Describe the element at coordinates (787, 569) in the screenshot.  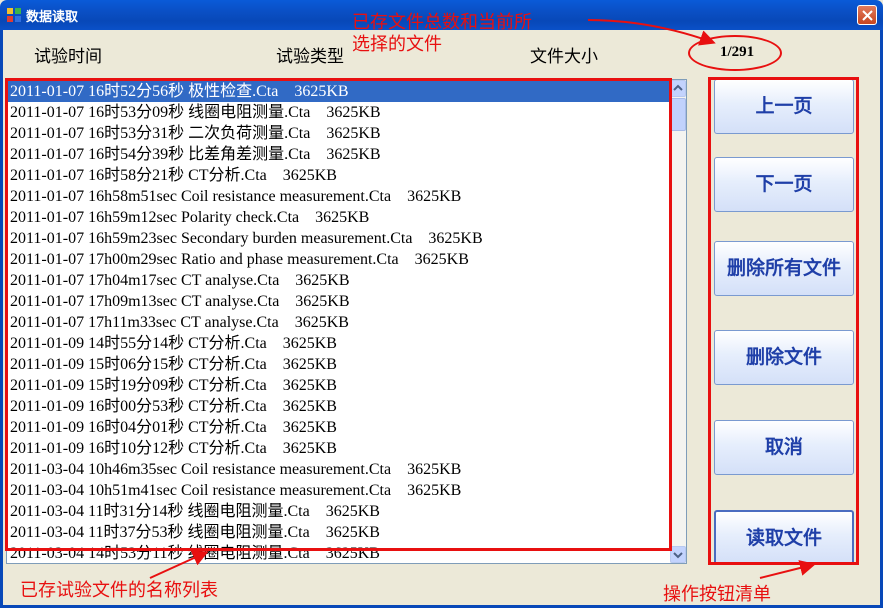
I see `buttons-arrow` at that location.